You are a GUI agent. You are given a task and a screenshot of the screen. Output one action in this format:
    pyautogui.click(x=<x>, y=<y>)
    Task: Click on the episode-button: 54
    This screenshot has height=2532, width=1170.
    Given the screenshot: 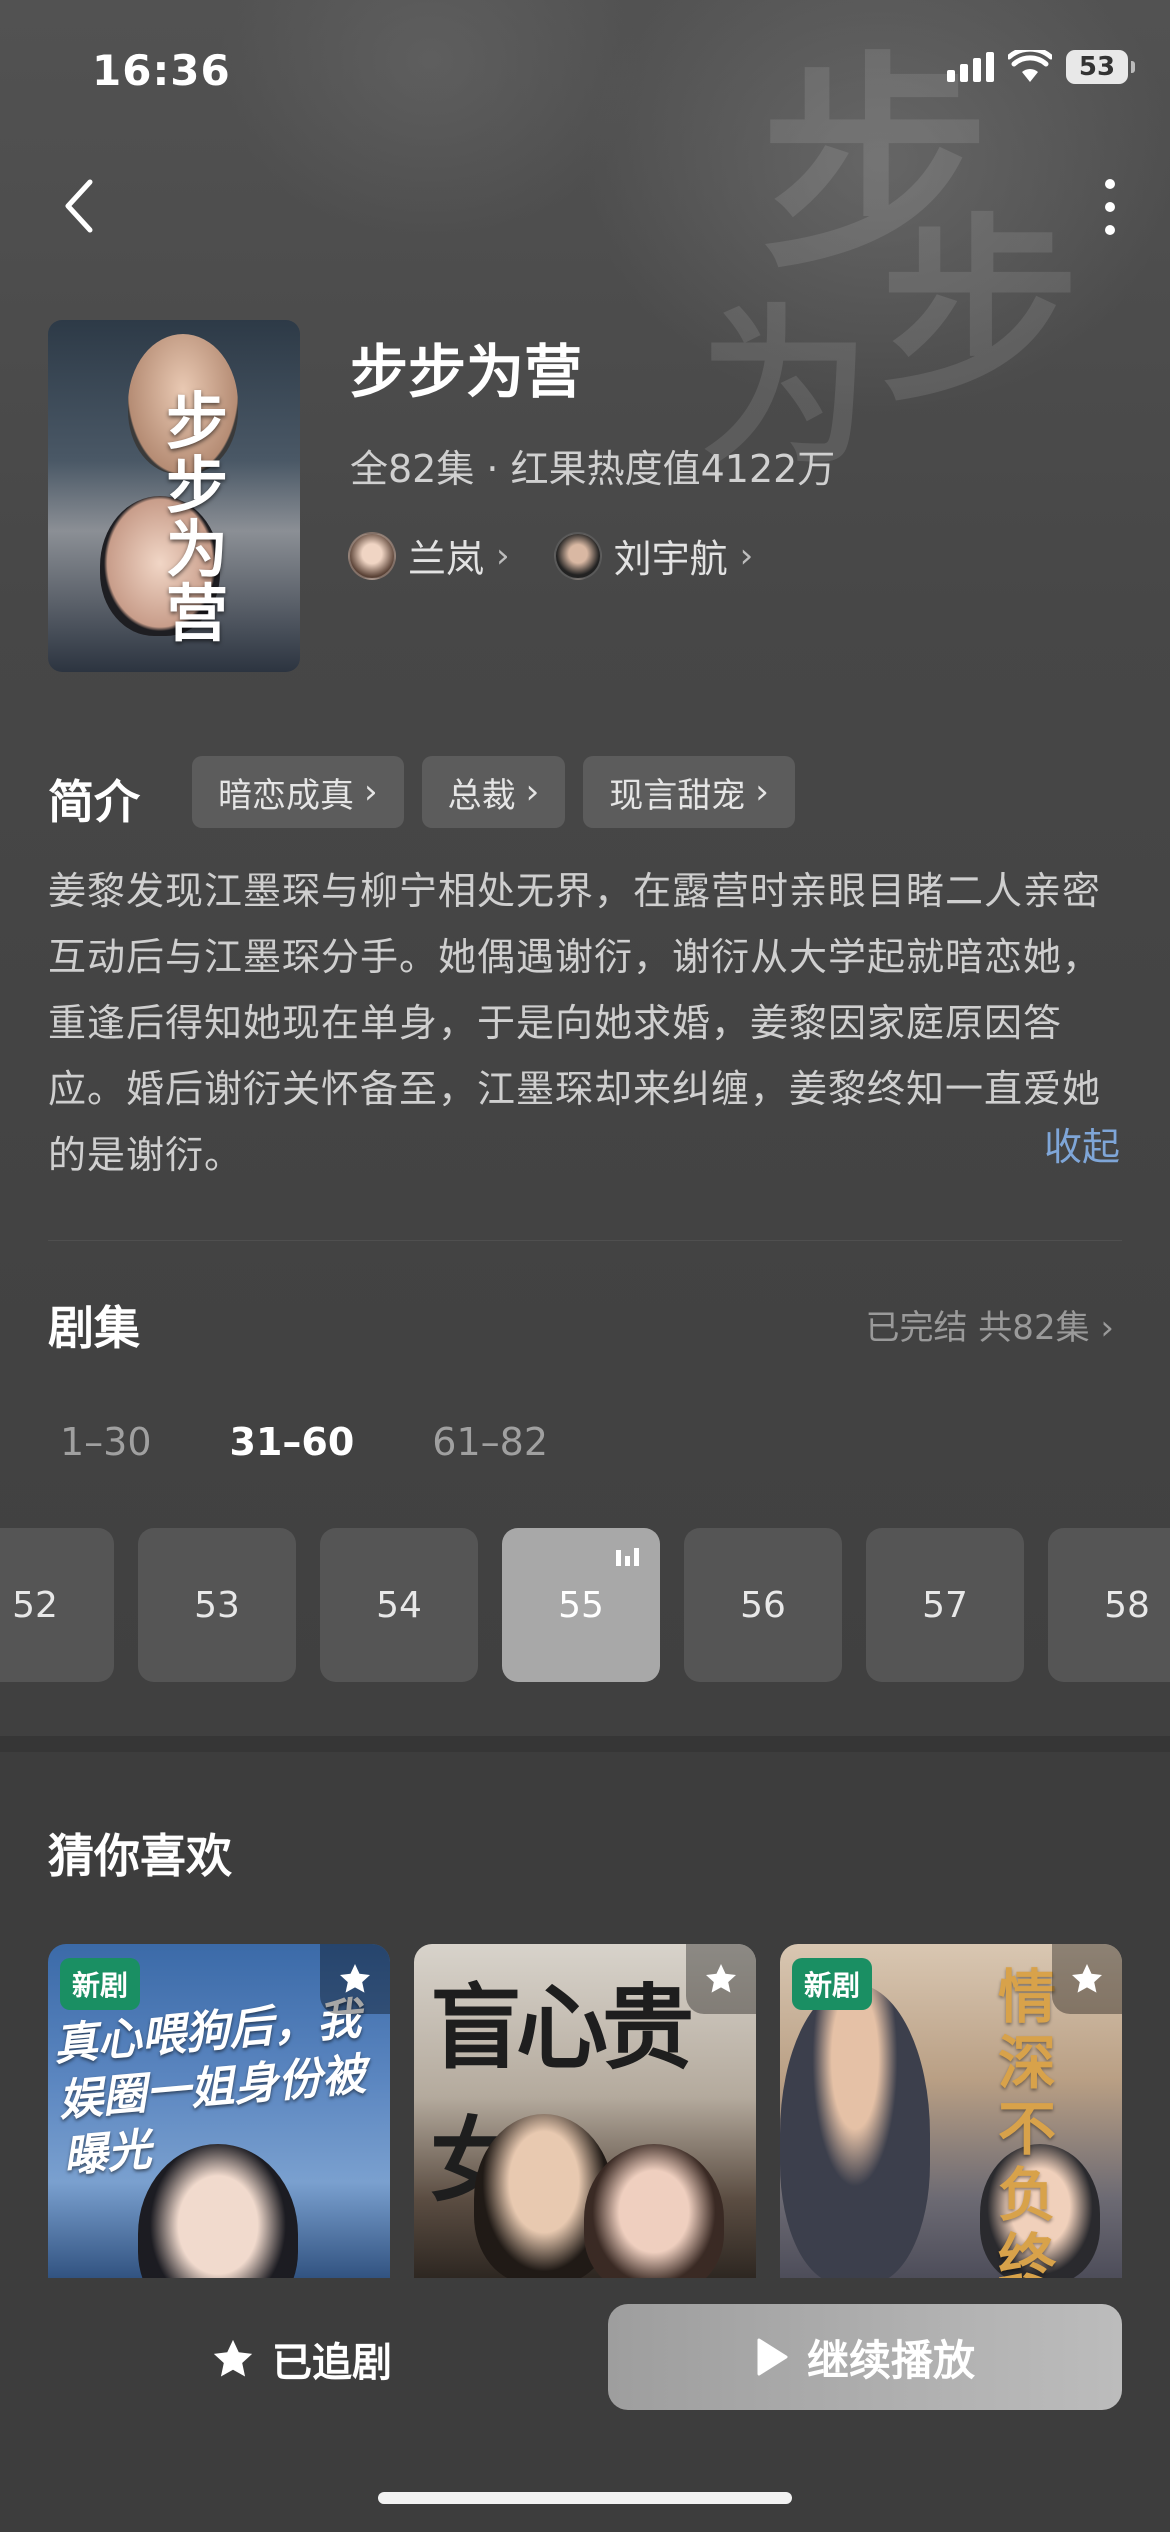 What is the action you would take?
    pyautogui.click(x=399, y=1605)
    